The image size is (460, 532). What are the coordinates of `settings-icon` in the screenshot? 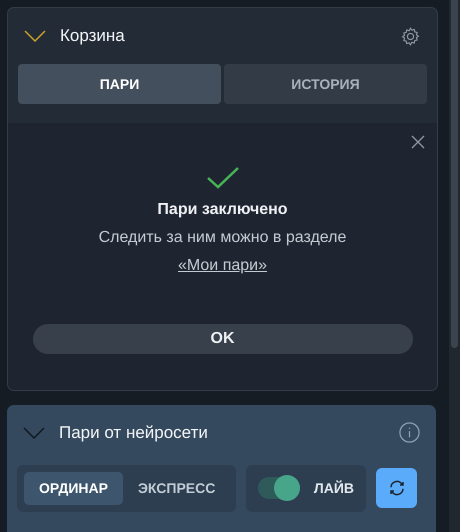 It's located at (410, 36).